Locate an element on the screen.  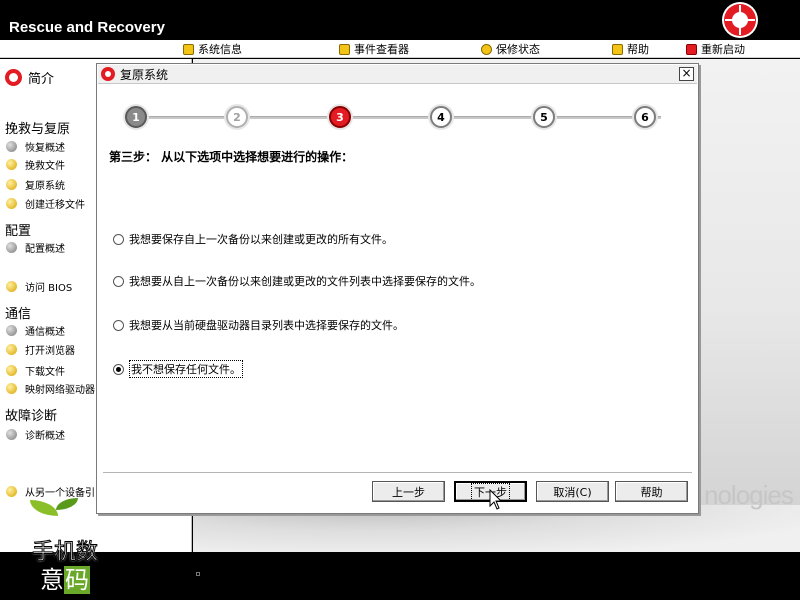
status-indicator is located at coordinates (198, 574).